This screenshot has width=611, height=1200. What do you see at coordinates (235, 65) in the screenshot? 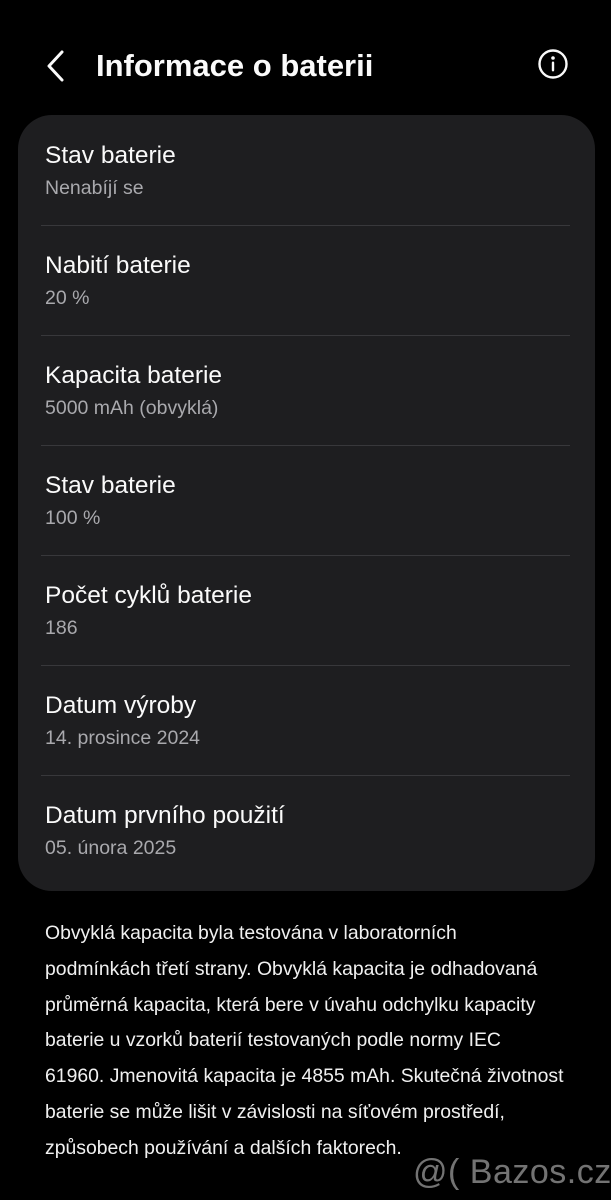
I see `page-title: Informace o baterii` at bounding box center [235, 65].